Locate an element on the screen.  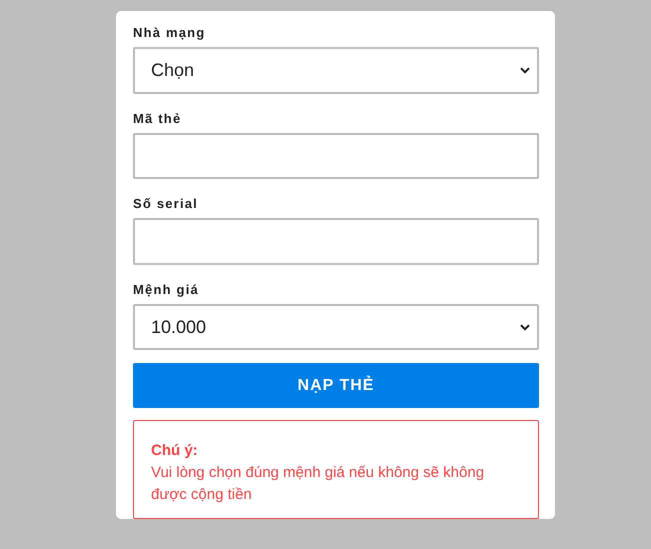
select-field: Chọn is located at coordinates (336, 70).